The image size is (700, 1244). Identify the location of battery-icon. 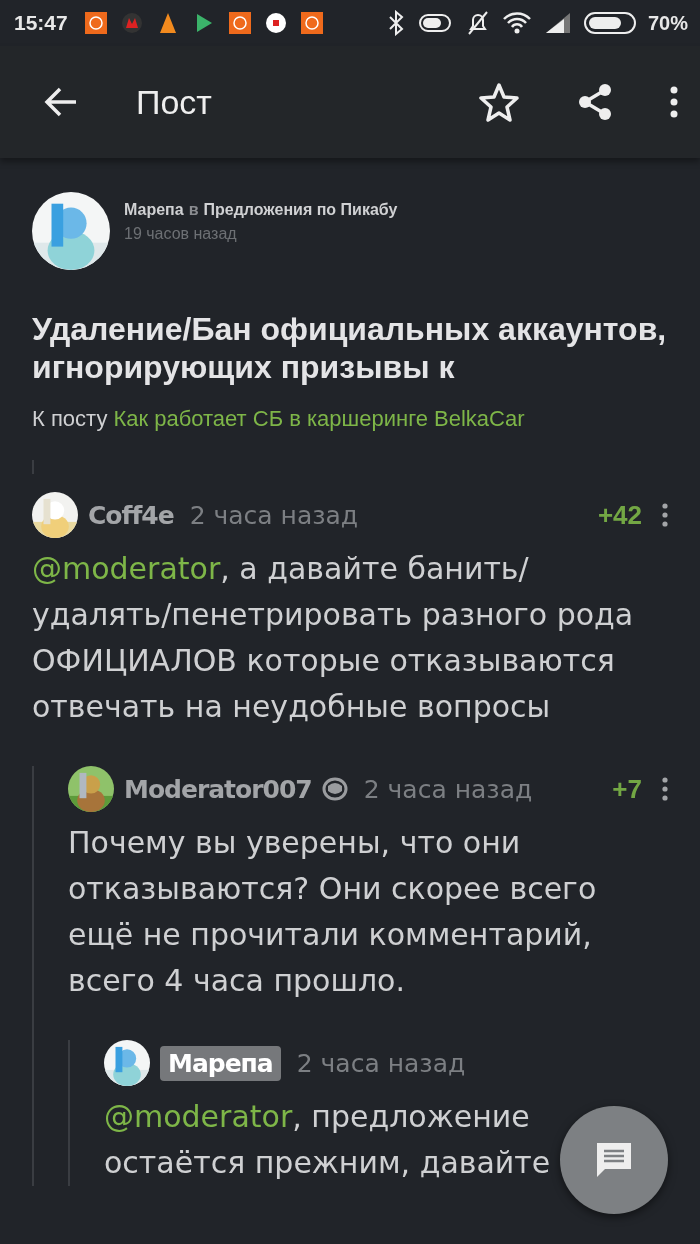
(609, 23).